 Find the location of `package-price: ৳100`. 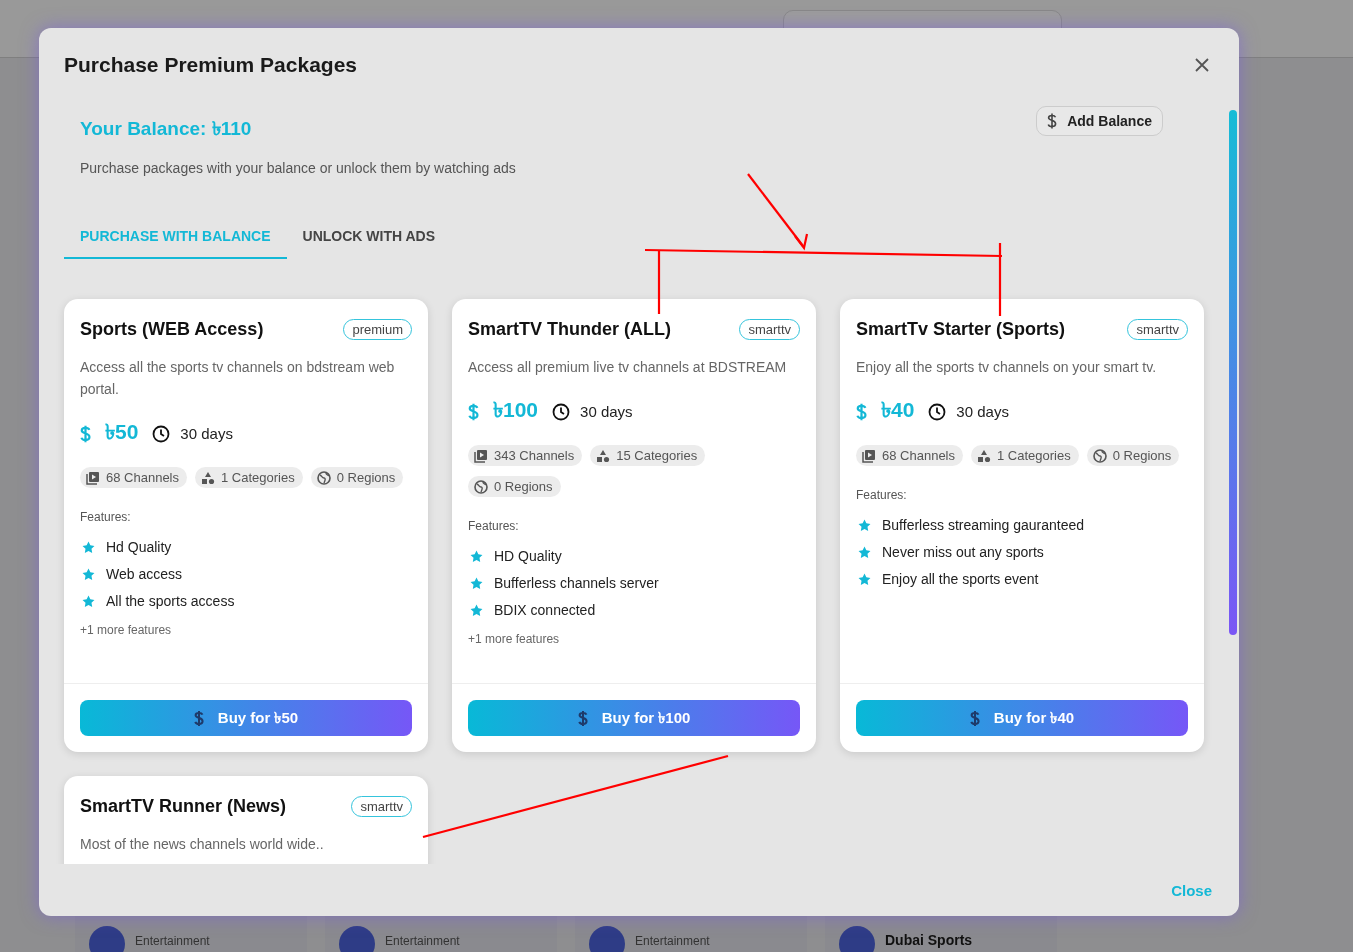

package-price: ৳100 is located at coordinates (516, 410).